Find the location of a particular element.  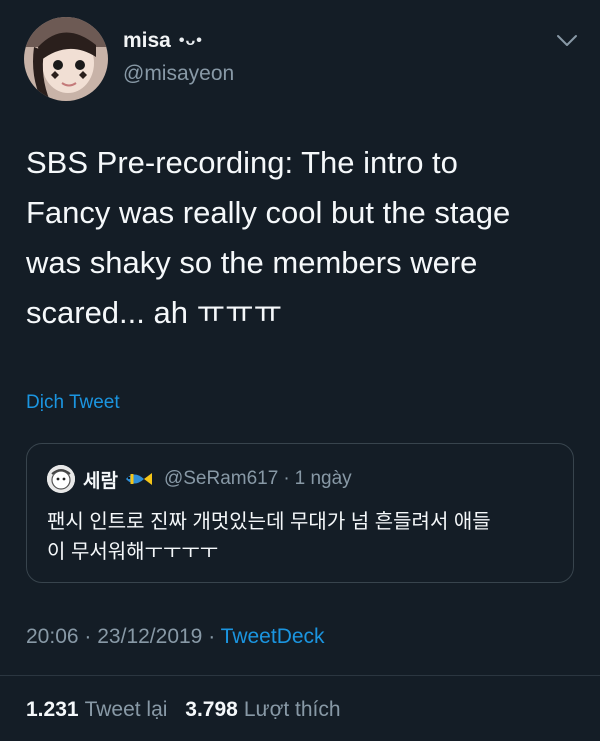

quoted-time: 1 ngày is located at coordinates (323, 478).